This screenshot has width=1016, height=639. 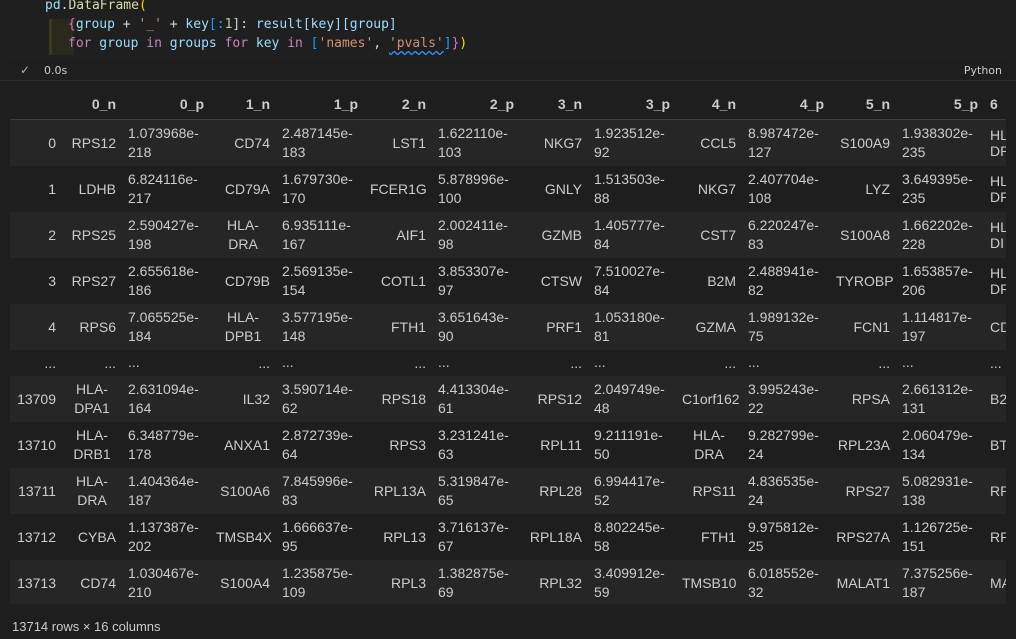 What do you see at coordinates (247, 188) in the screenshot?
I see `table-cell: CD79A` at bounding box center [247, 188].